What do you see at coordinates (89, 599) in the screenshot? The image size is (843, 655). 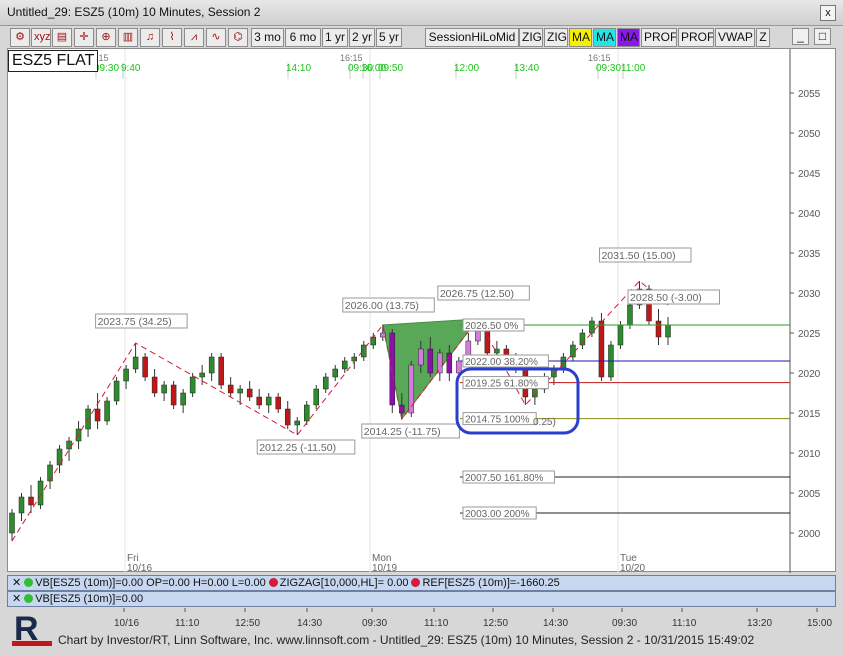 I see `study-vb-2: VB[ESZ5 (10m)]=0.00` at bounding box center [89, 599].